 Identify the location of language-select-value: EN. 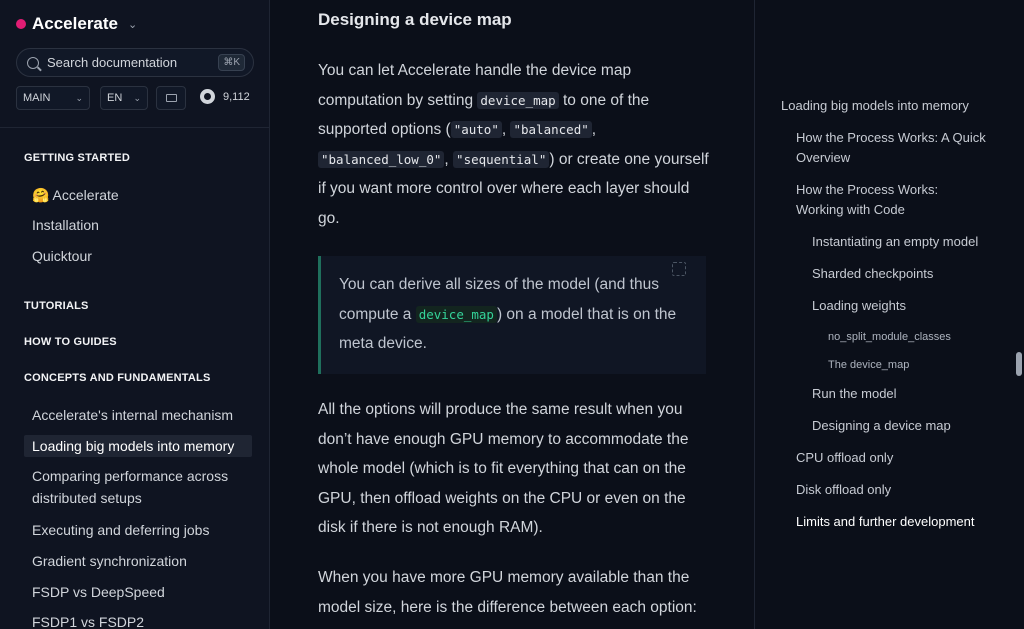
(115, 98).